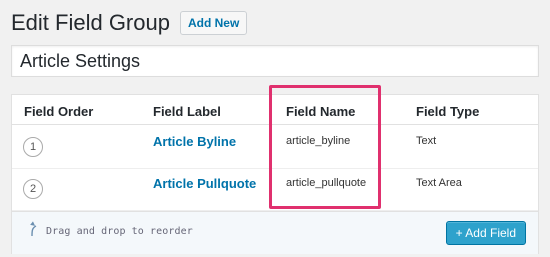  I want to click on curved-arrow-up-icon, so click(36, 229).